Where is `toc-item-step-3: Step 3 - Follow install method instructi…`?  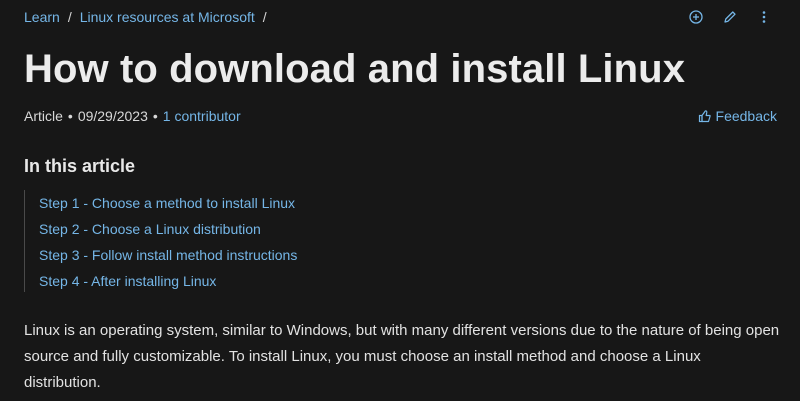
toc-item-step-3: Step 3 - Follow install method instructi… is located at coordinates (168, 255).